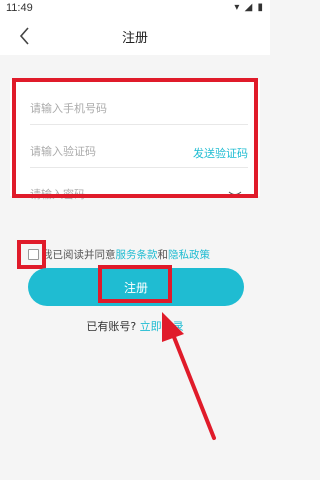  What do you see at coordinates (189, 376) in the screenshot?
I see `arrow-annotation` at bounding box center [189, 376].